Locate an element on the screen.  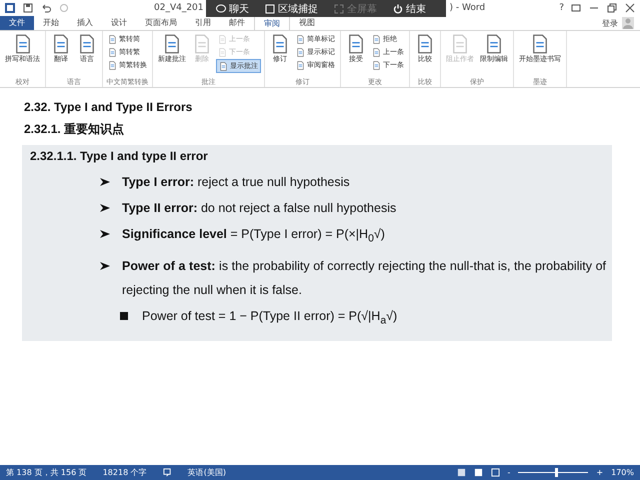
bullet-text: Significance level = P(Type I error) = P(×|H$_{0}$√) is located at coordinates (254, 236).